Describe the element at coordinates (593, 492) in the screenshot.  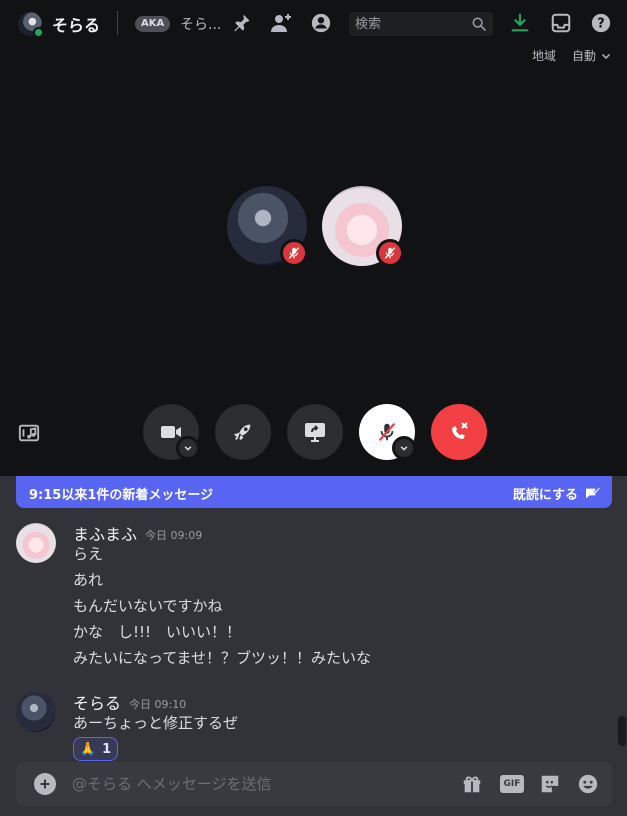
I see `mark-read-icon` at that location.